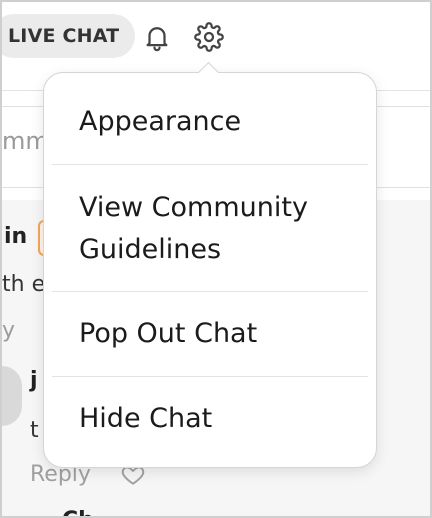  What do you see at coordinates (25, 141) in the screenshot?
I see `comment-input-placeholder: mm` at bounding box center [25, 141].